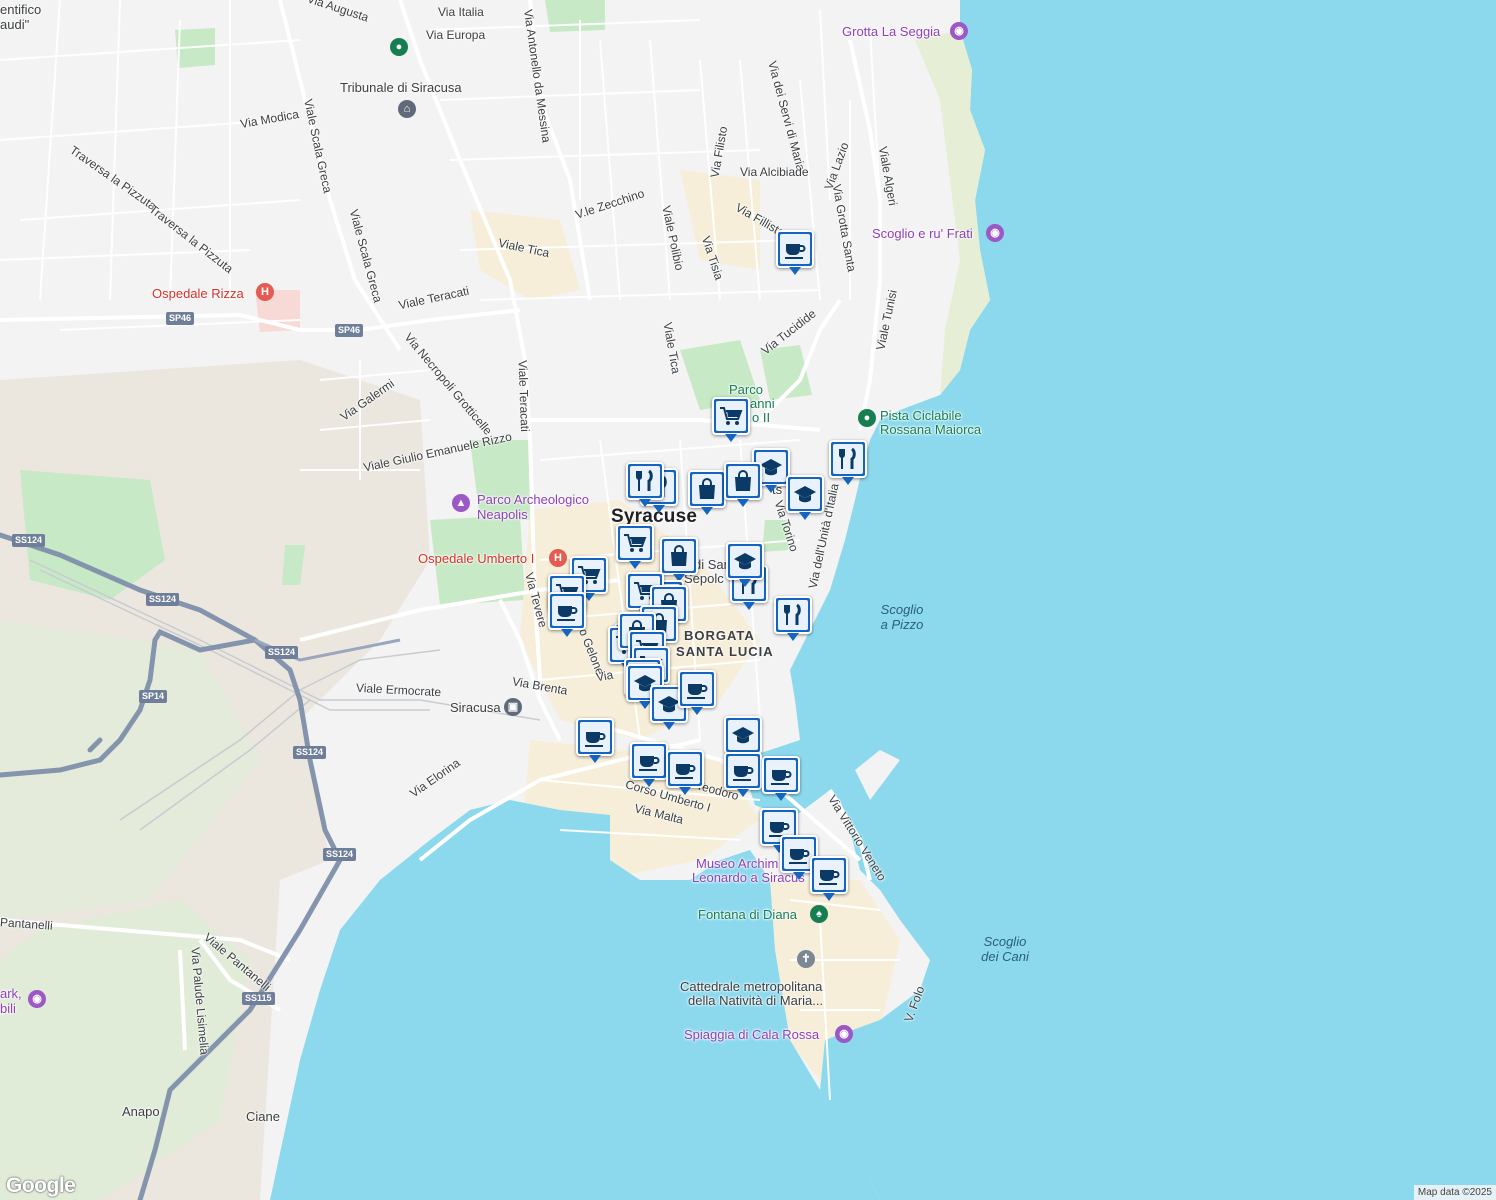 Image resolution: width=1496 pixels, height=1200 pixels. Describe the element at coordinates (751, 1034) in the screenshot. I see `poi-cala-rossa: Spiaggia di Cala Rossa` at that location.